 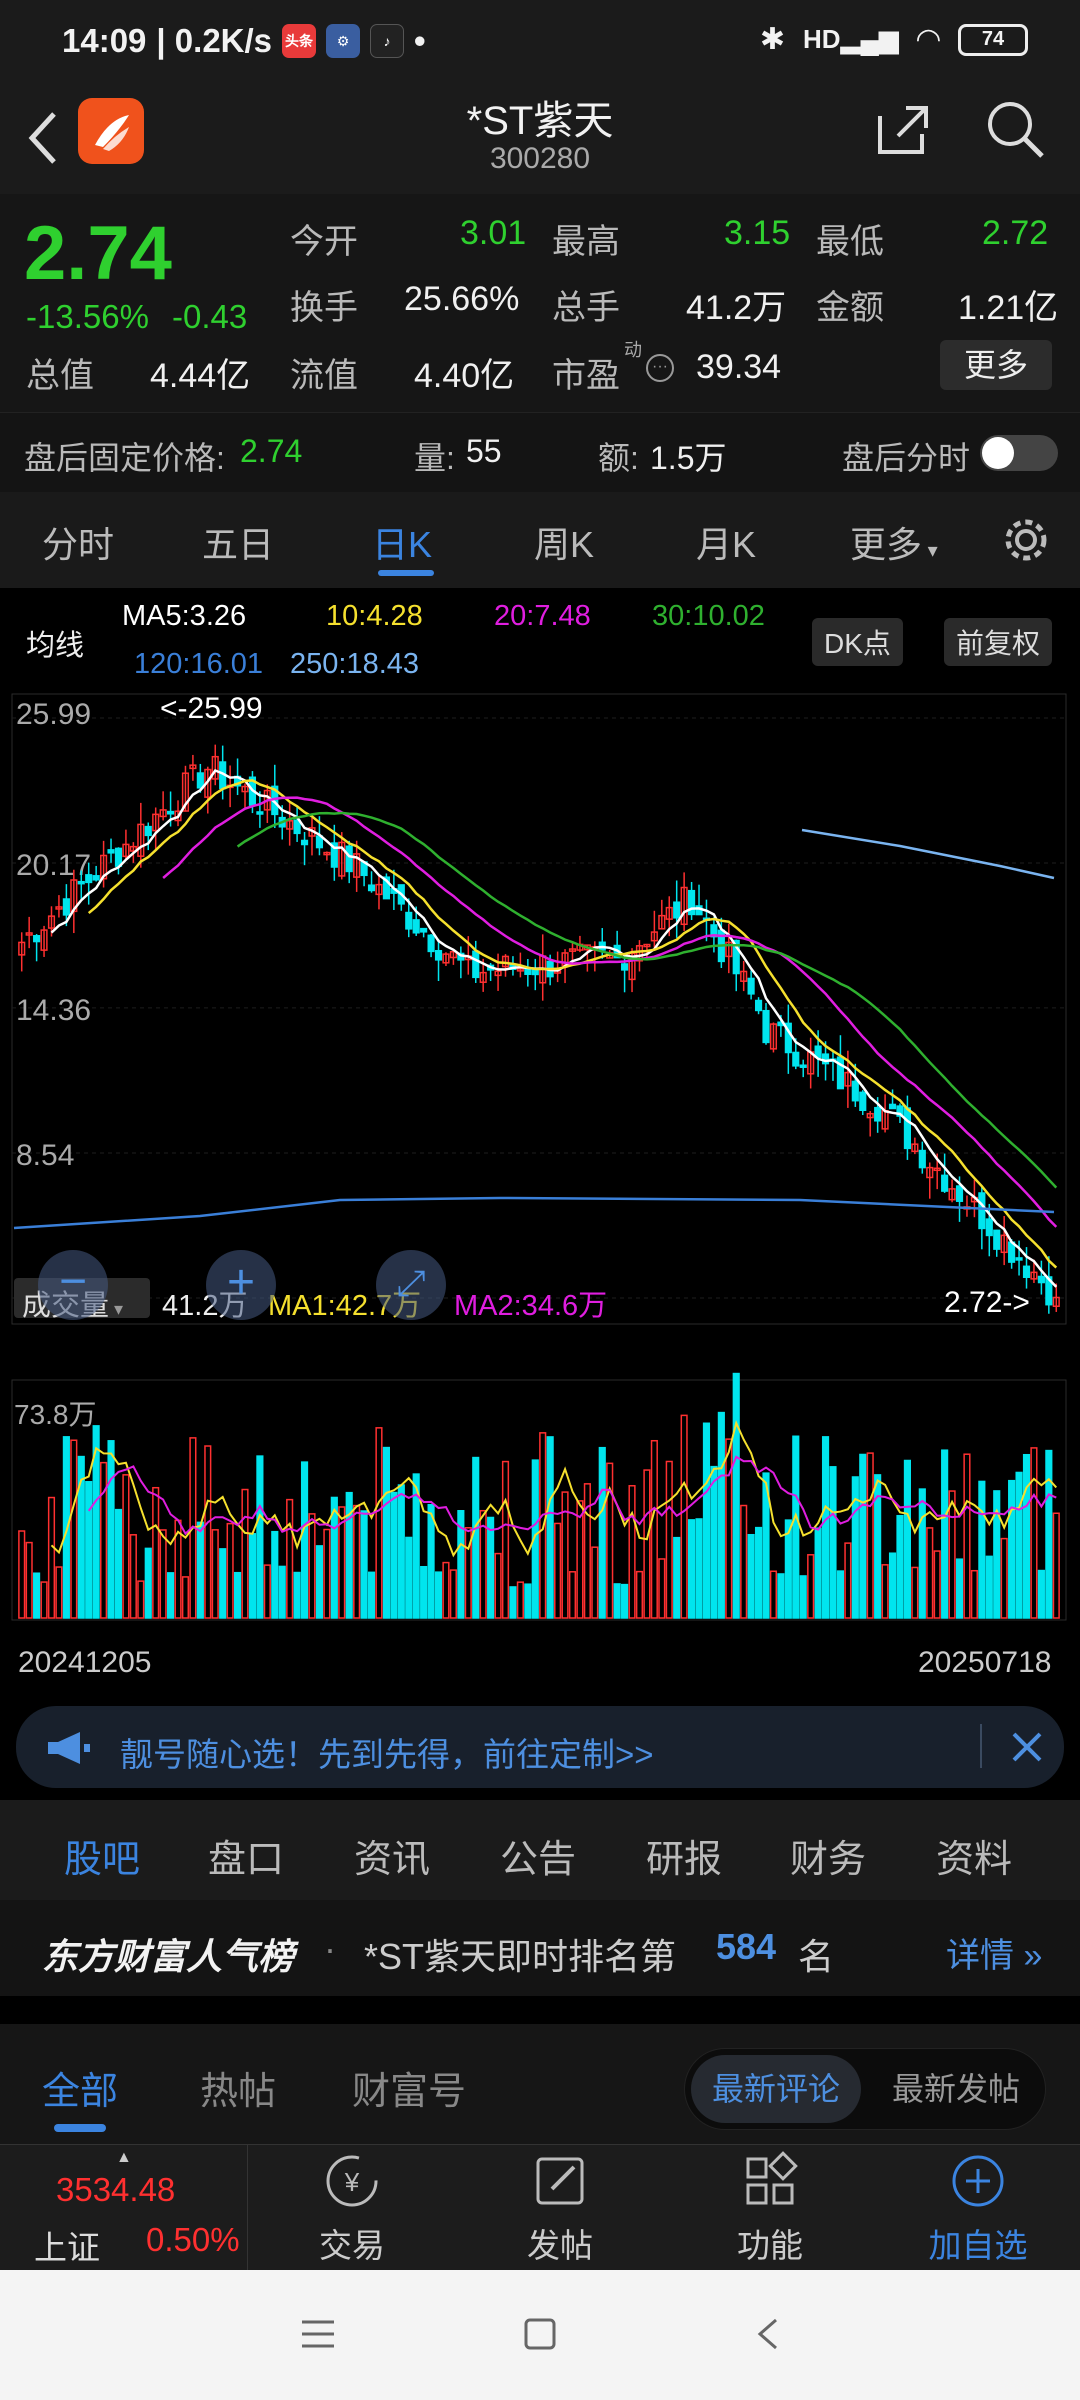 I want to click on post-button: 发帖, so click(x=560, y=2209).